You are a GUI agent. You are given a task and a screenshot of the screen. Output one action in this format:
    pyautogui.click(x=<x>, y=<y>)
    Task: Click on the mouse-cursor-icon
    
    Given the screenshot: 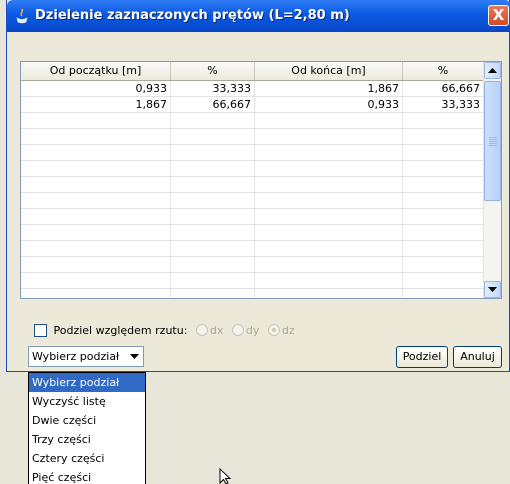 What is the action you would take?
    pyautogui.click(x=225, y=476)
    